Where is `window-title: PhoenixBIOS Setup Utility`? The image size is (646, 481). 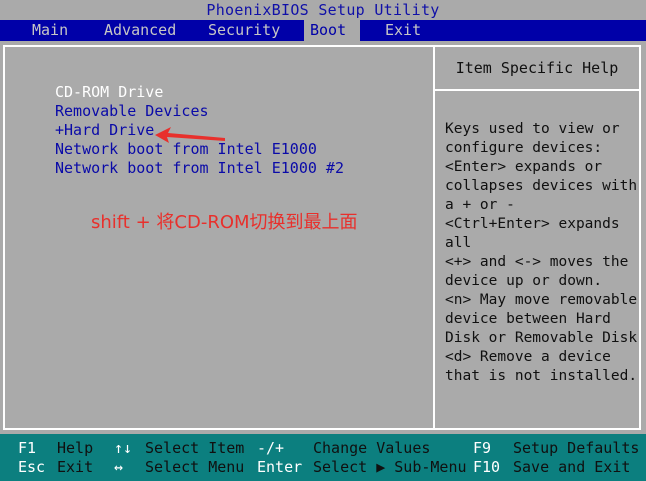 window-title: PhoenixBIOS Setup Utility is located at coordinates (323, 10).